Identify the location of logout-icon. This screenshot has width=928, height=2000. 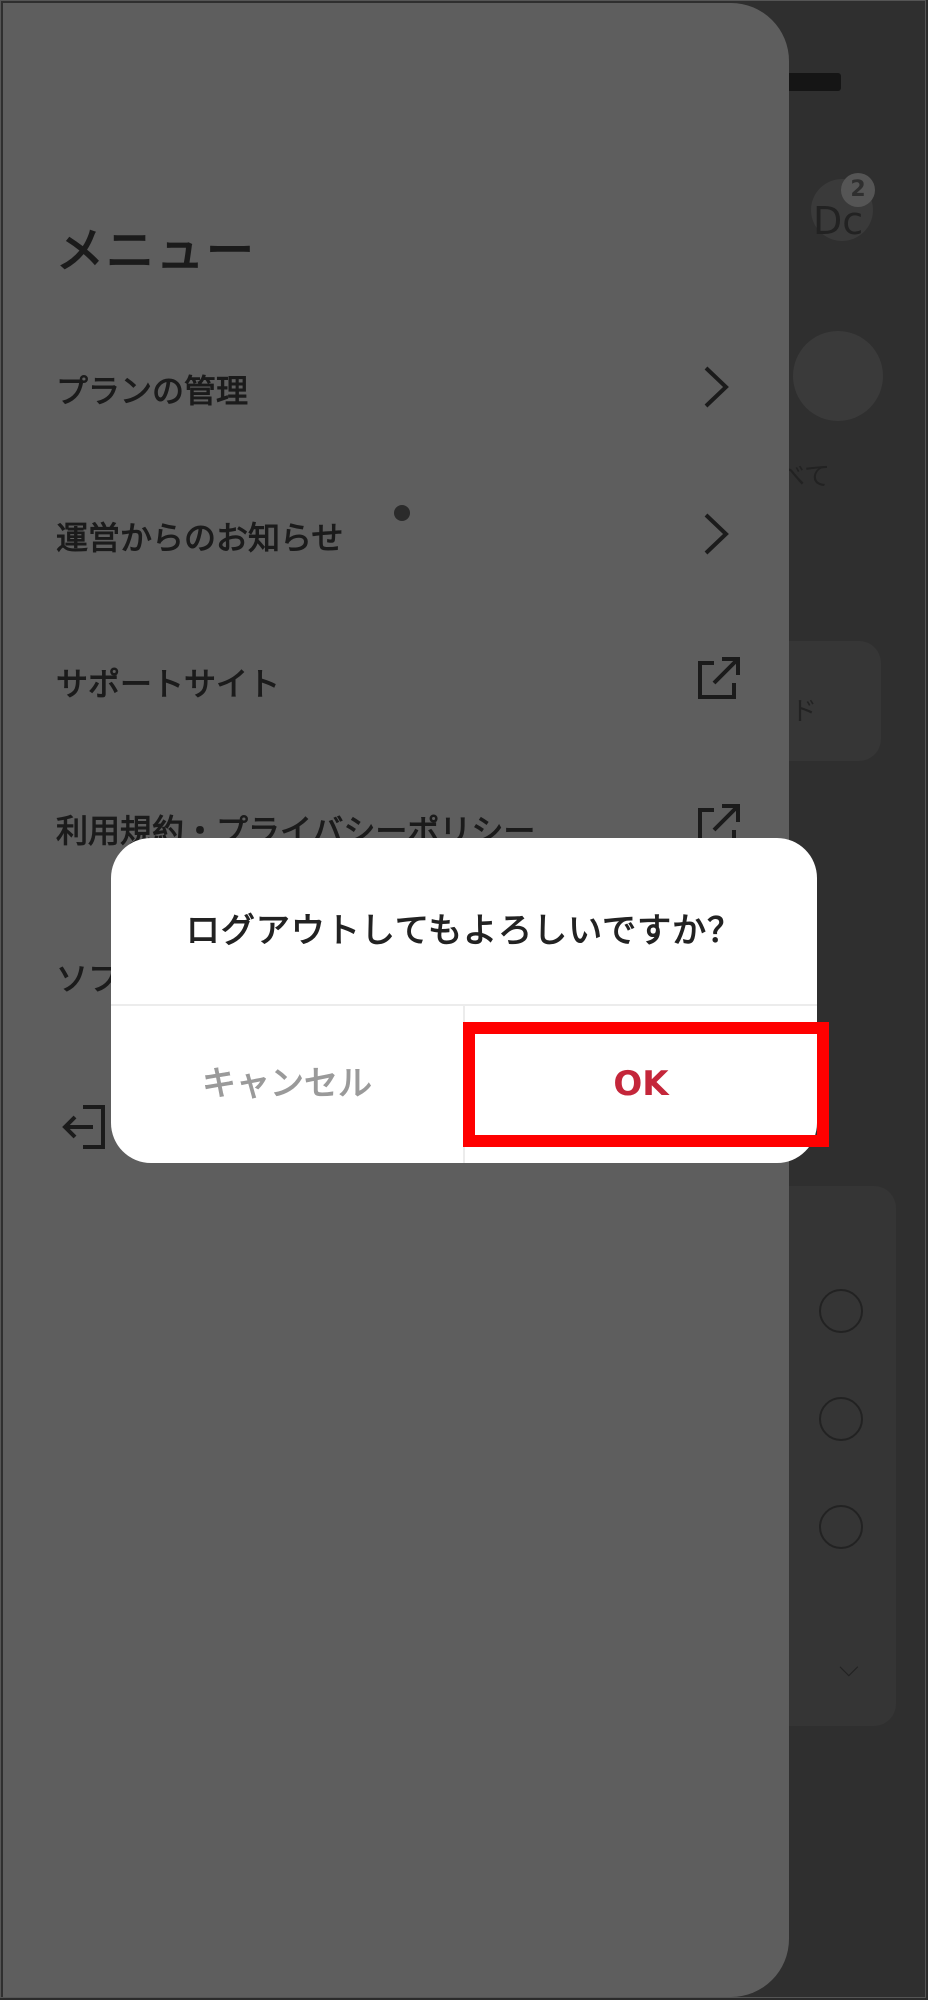
(87, 1127).